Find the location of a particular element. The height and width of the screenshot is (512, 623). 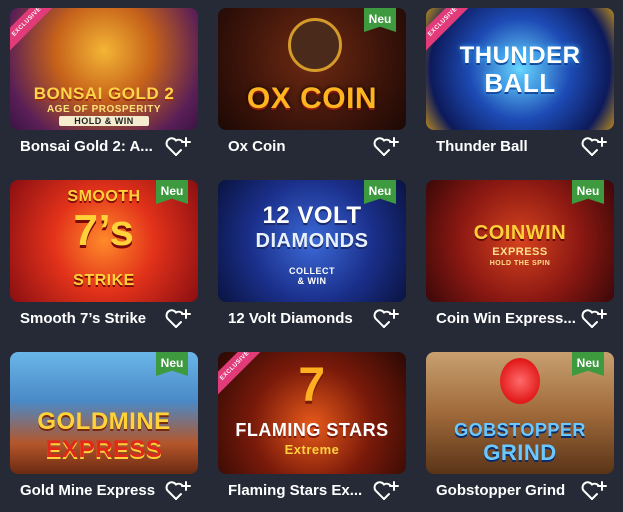

game-card-gold-mine-express: GOLDMINE EXPRESS Neu Gold Mine Express is located at coordinates (104, 432).